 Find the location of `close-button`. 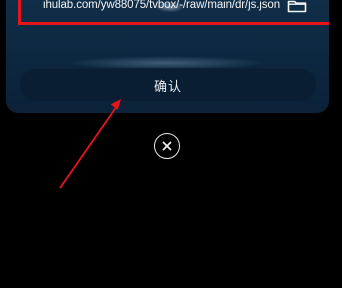

close-button is located at coordinates (167, 146).